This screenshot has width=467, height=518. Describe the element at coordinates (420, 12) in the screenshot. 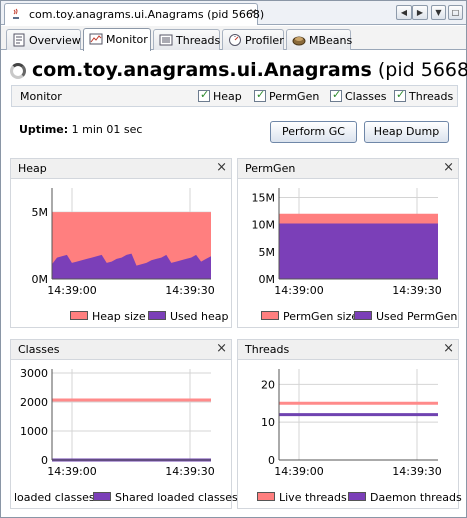

I see `scroll-right-button: ▶` at that location.